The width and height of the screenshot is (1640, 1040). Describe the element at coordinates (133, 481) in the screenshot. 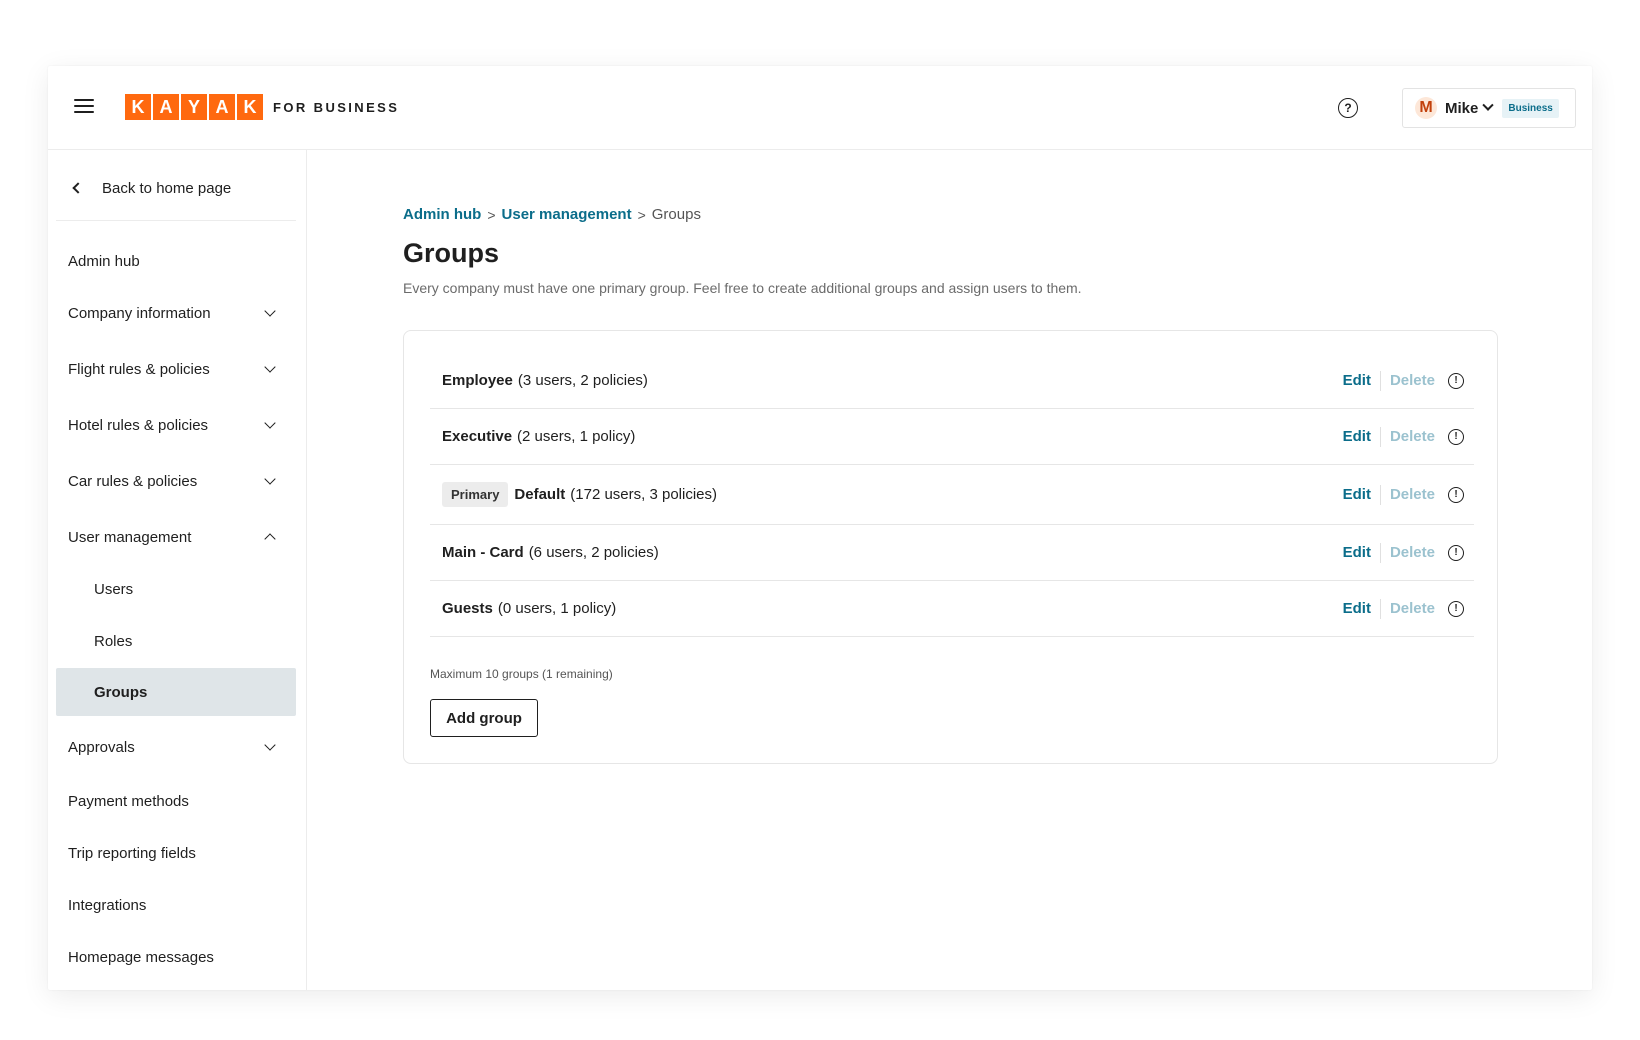

I see `sidebar-item-label: Car rules & policies` at that location.